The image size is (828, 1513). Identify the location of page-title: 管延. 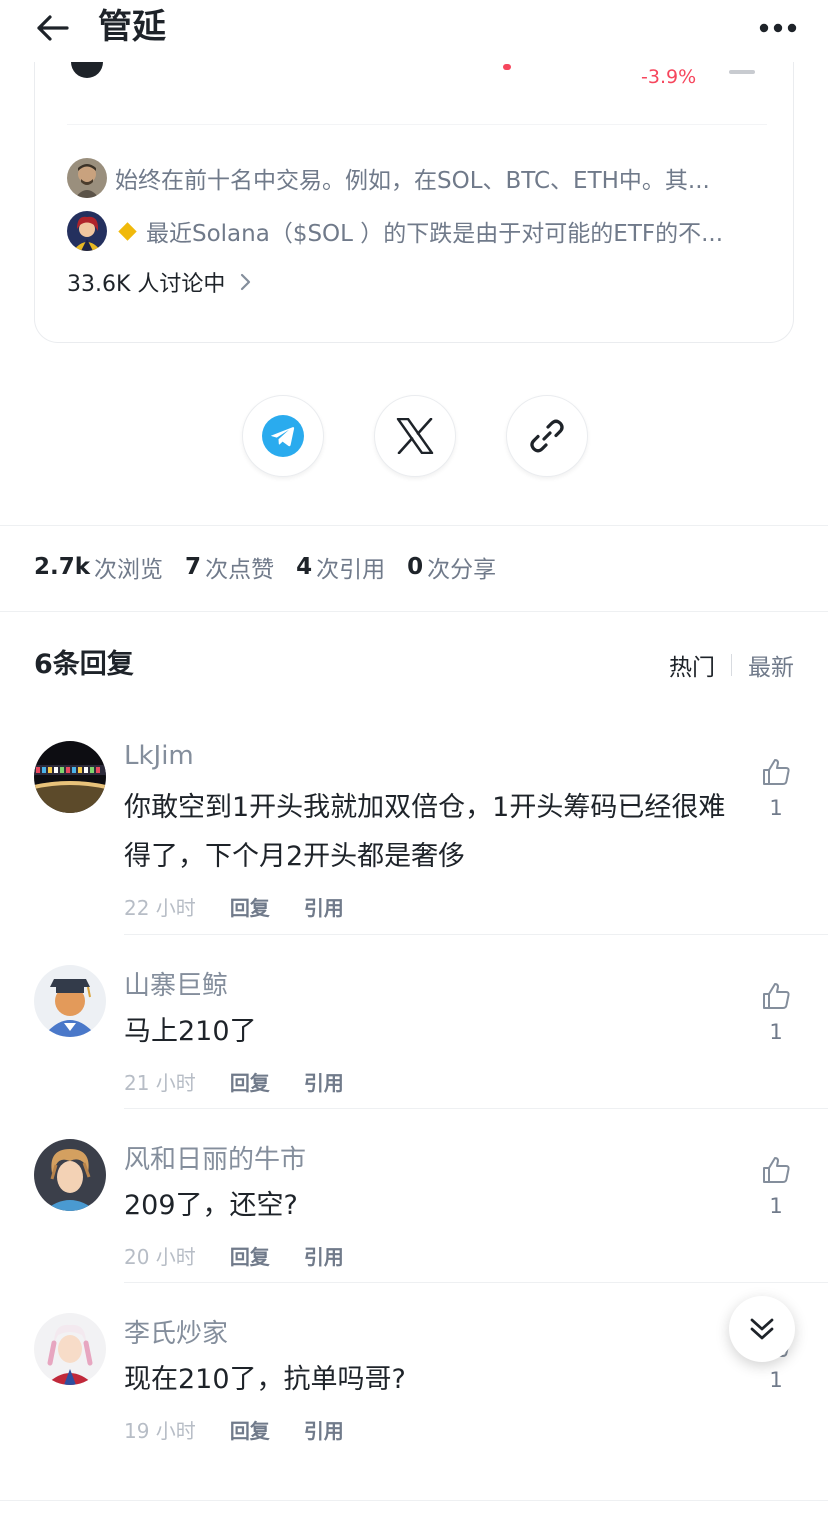
(132, 27).